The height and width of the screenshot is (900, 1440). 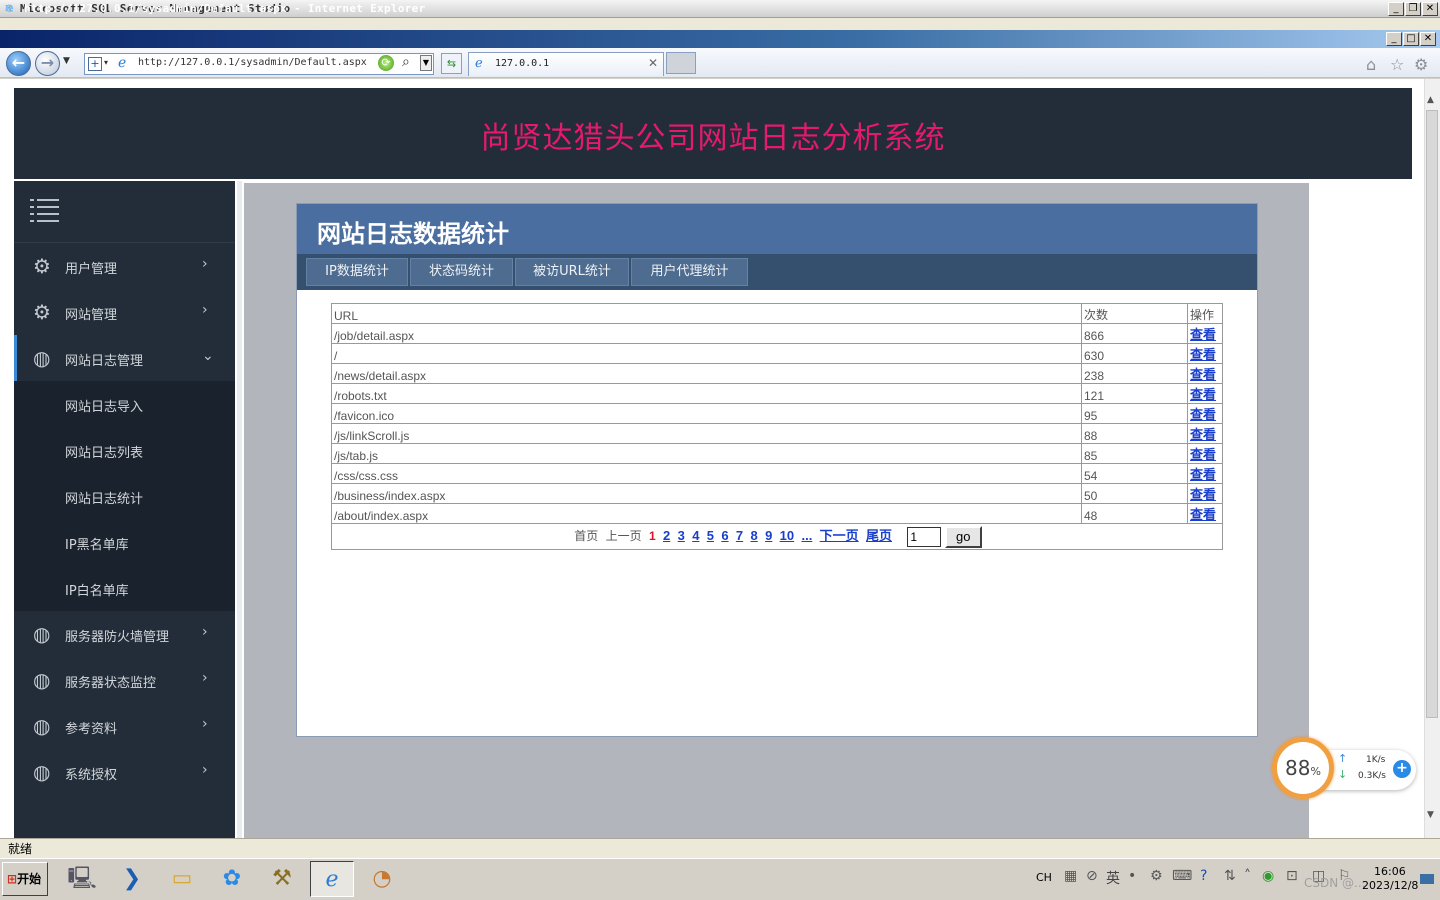 I want to click on powershell-icon: ❯, so click(x=132, y=879).